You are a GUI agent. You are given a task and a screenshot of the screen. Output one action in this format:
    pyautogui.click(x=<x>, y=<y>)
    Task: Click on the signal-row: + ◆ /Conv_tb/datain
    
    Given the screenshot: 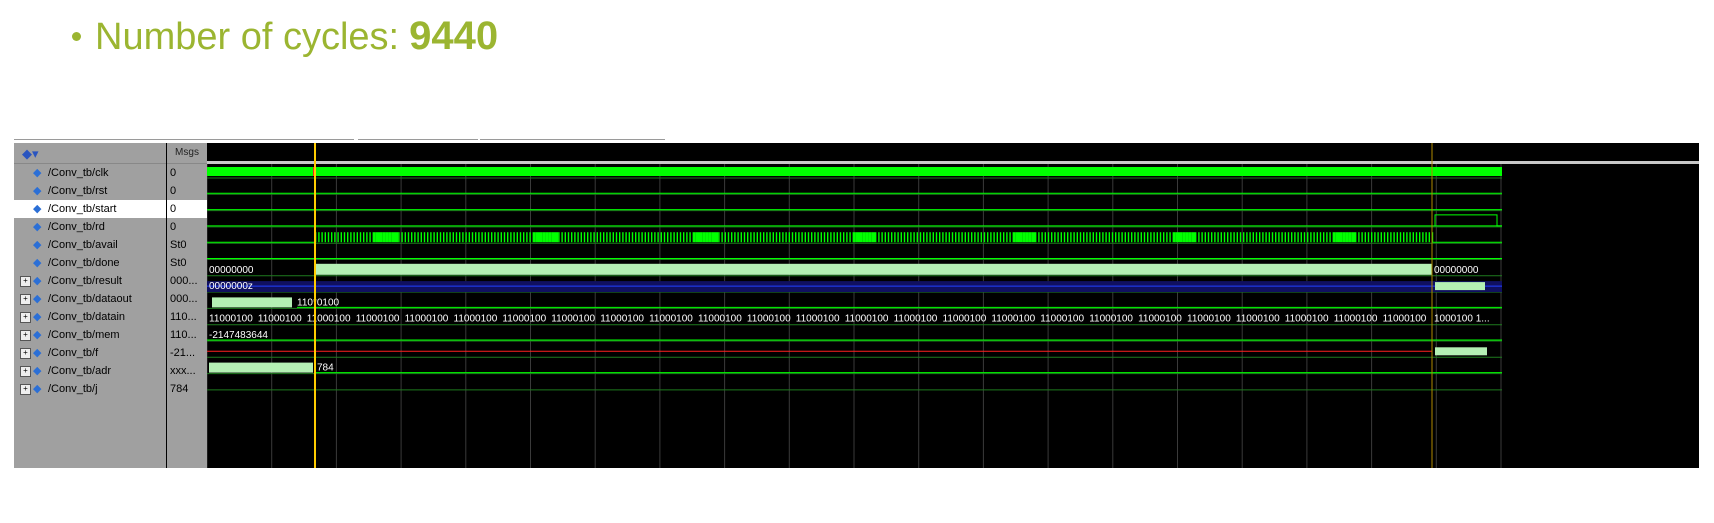 What is the action you would take?
    pyautogui.click(x=90, y=317)
    